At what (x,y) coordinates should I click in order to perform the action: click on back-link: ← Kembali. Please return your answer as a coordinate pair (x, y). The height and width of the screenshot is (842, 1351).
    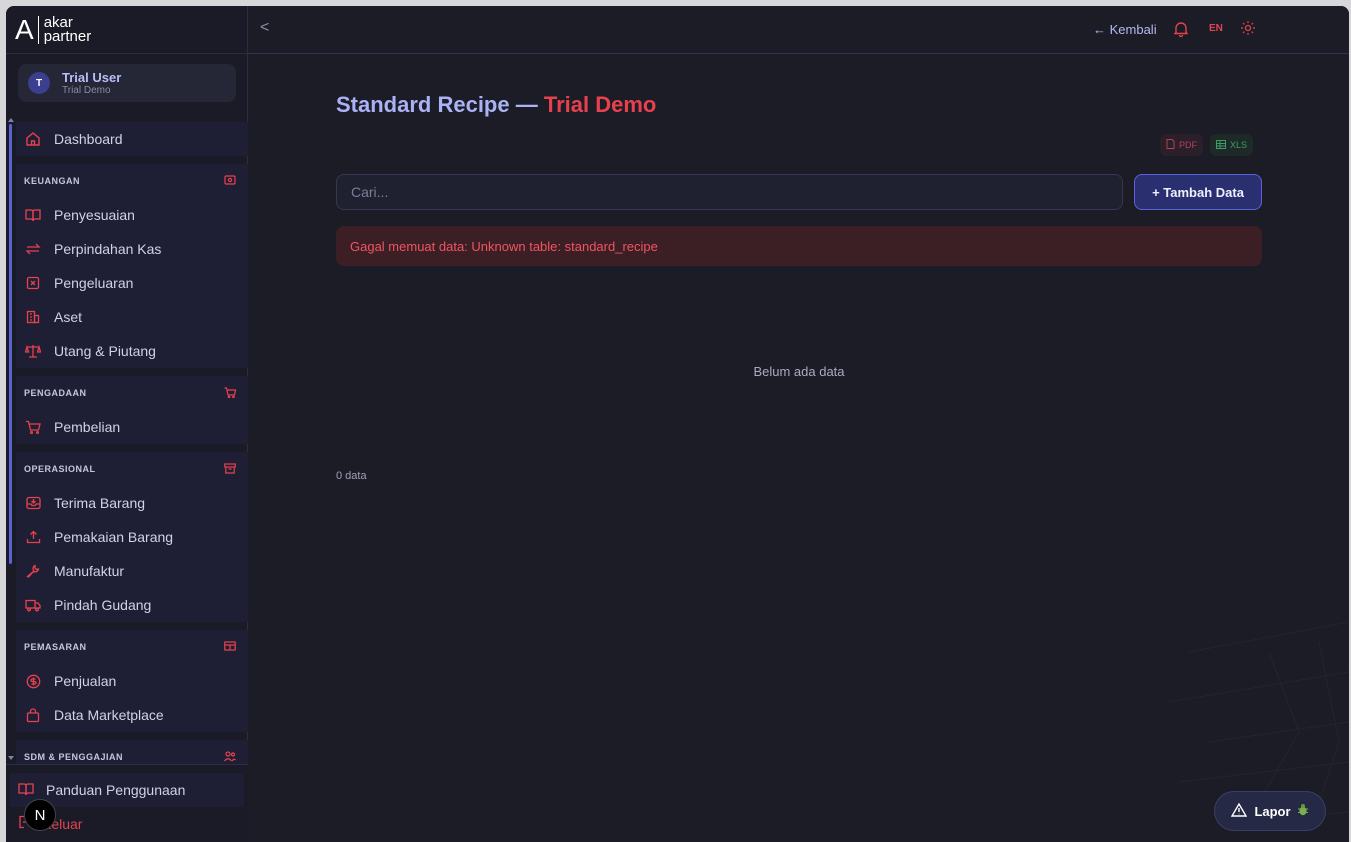
    Looking at the image, I should click on (1125, 29).